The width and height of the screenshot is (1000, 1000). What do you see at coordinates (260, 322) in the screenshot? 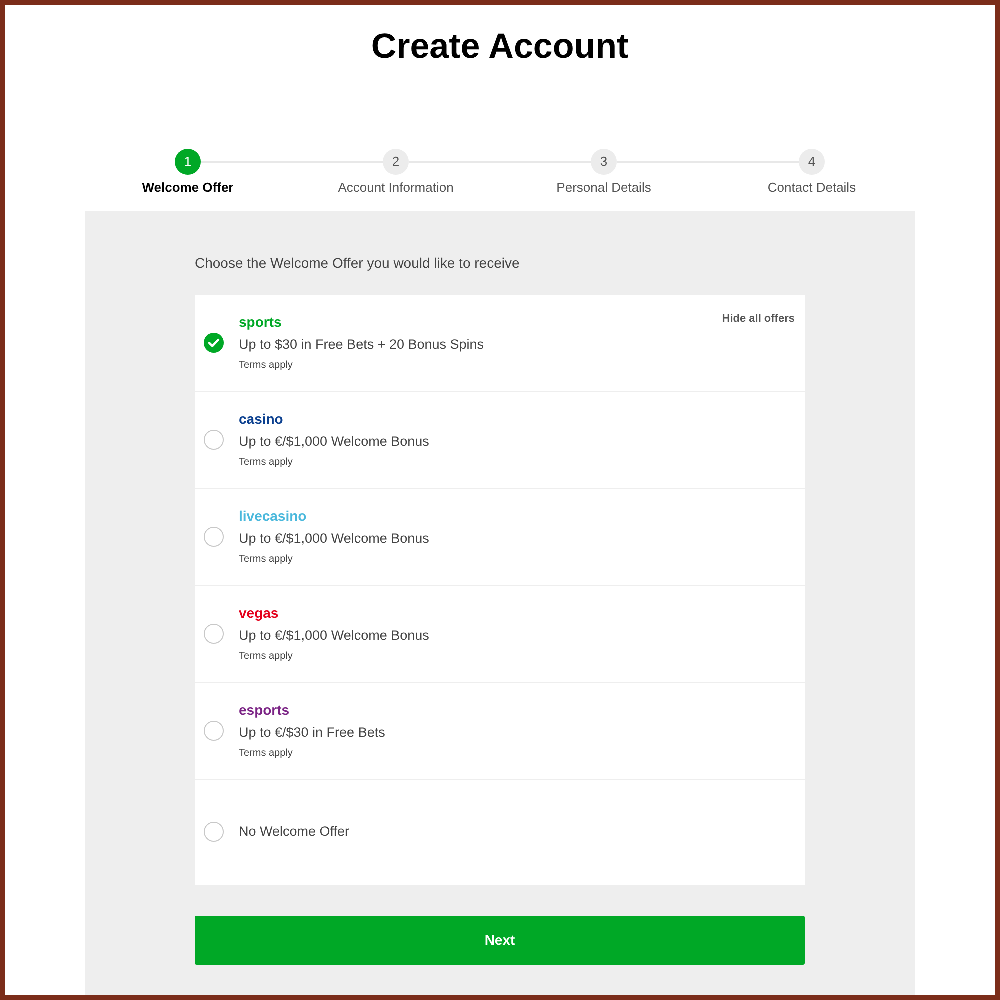
I see `offer-brand: sports` at bounding box center [260, 322].